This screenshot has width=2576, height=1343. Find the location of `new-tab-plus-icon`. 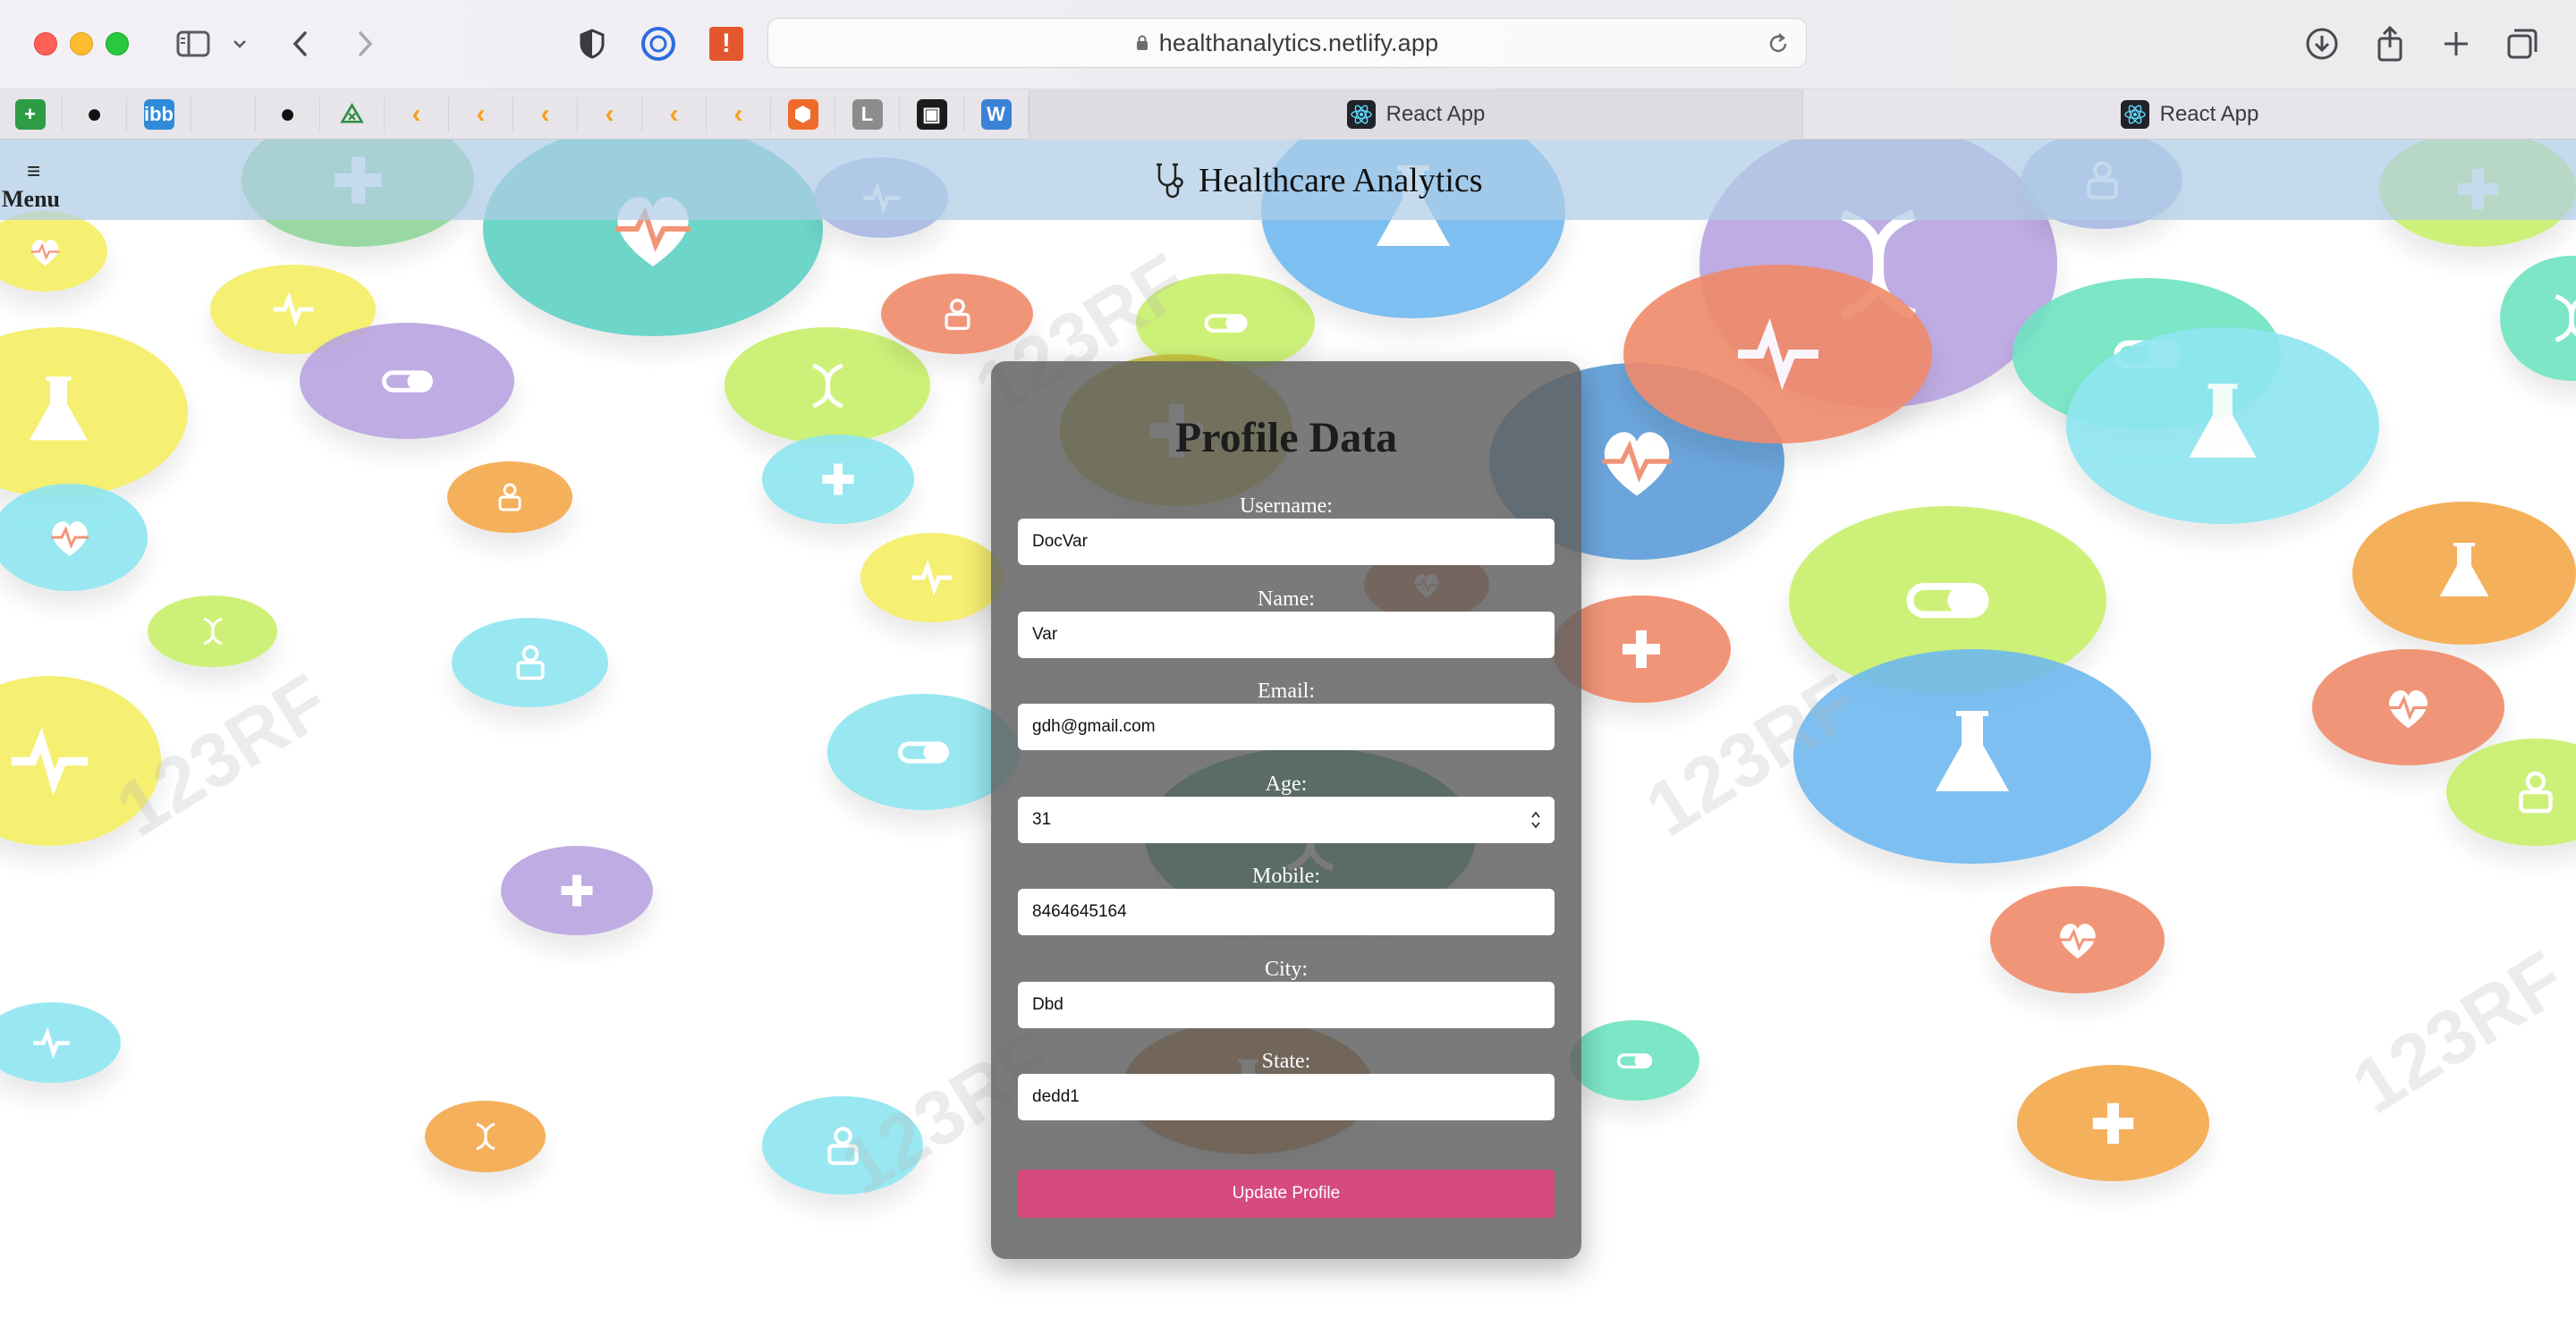

new-tab-plus-icon is located at coordinates (2456, 43).